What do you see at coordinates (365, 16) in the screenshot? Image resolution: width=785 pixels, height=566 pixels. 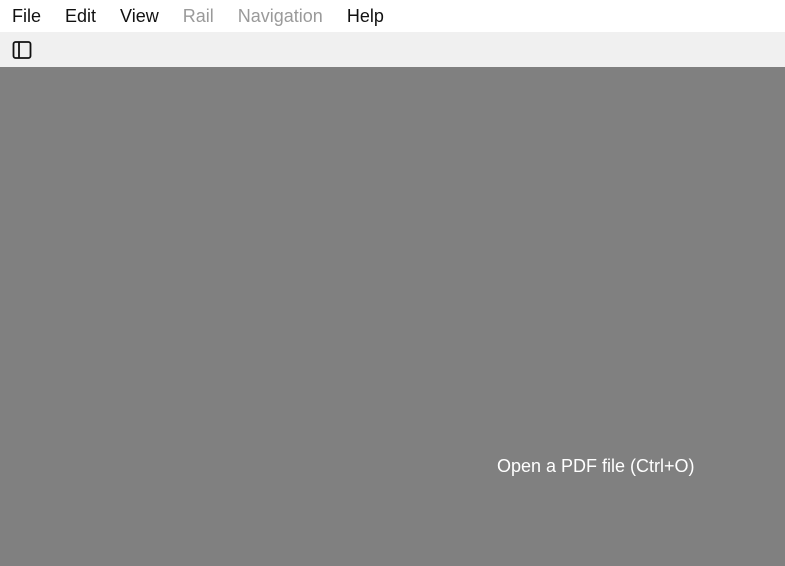 I see `menu-help: Help` at bounding box center [365, 16].